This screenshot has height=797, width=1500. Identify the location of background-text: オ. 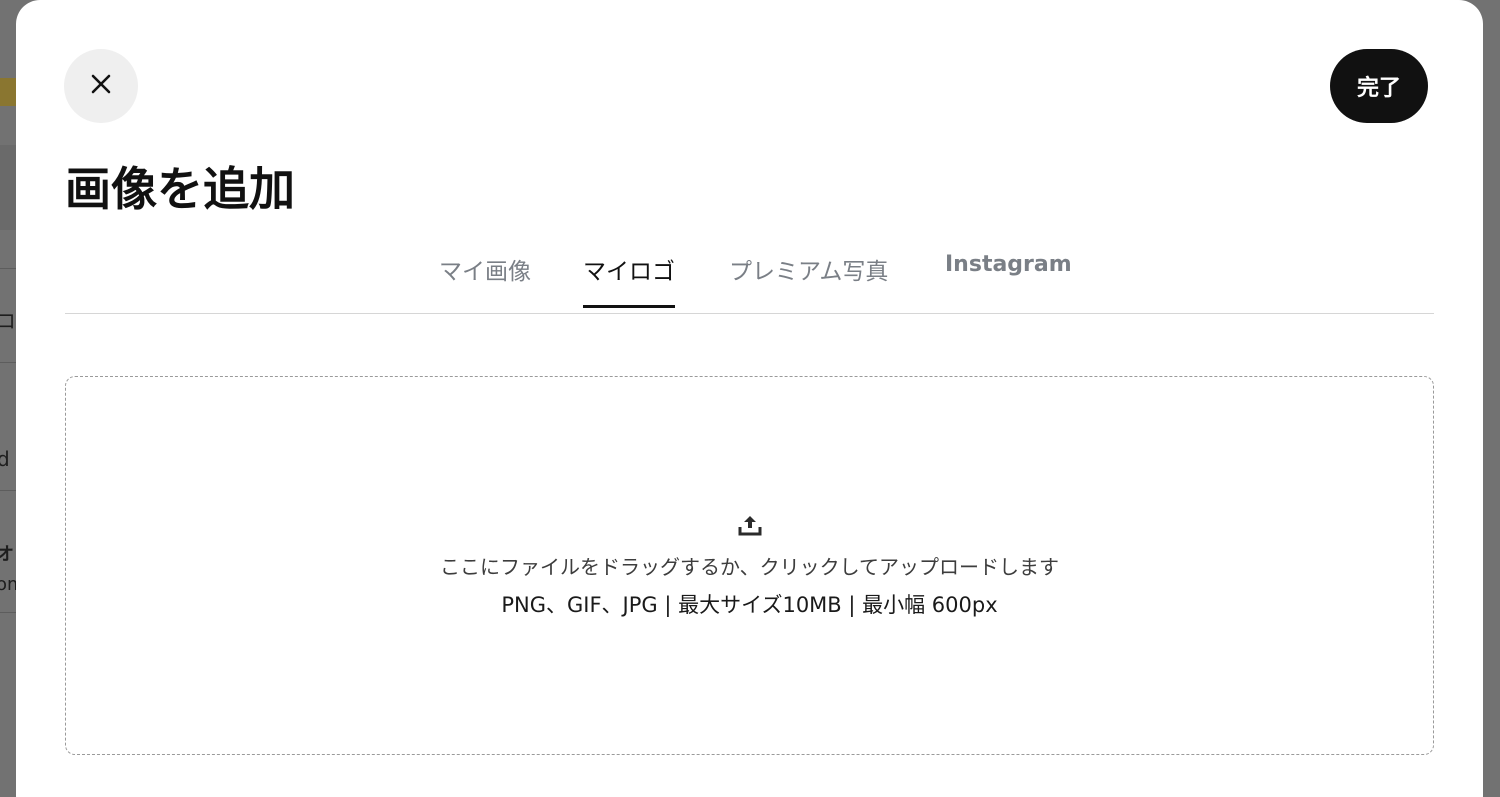
(7, 554).